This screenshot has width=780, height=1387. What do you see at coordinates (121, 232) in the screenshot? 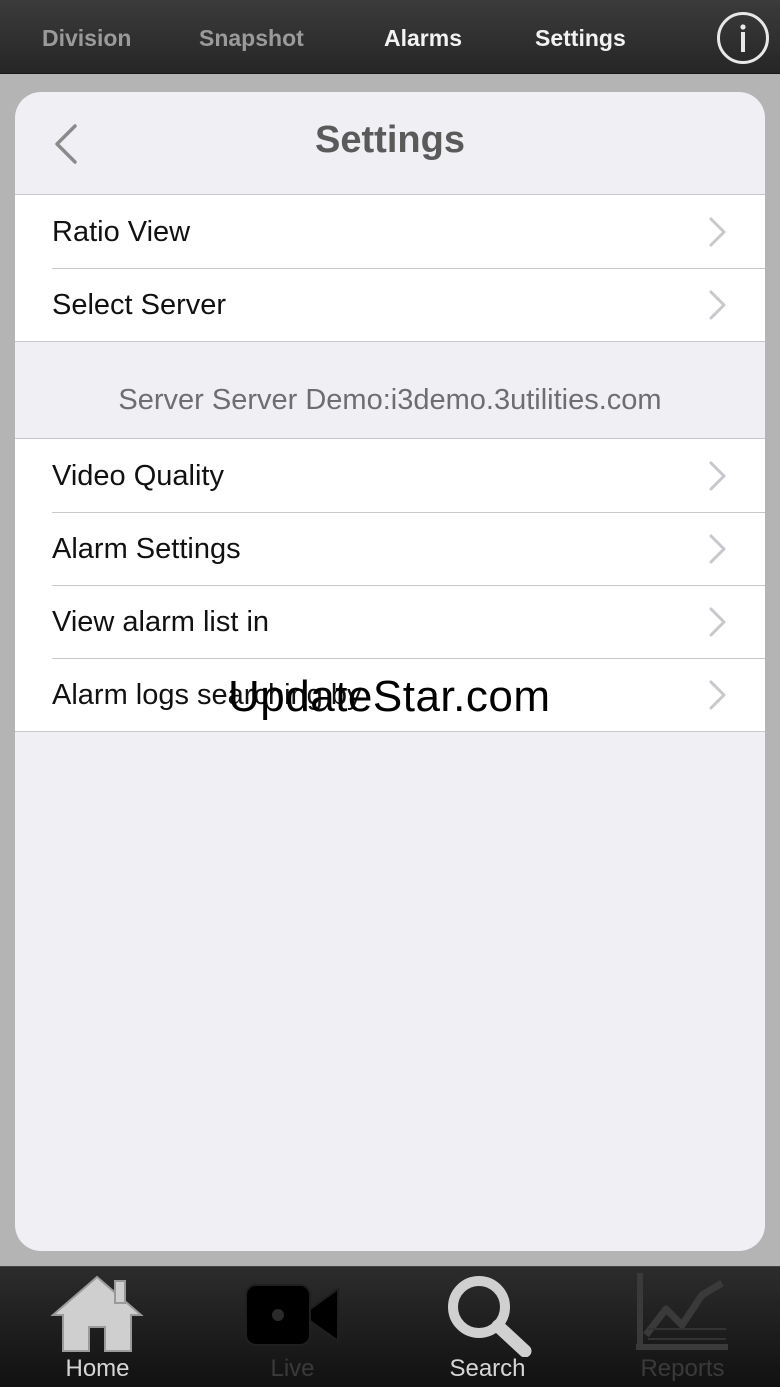
I see `row-label: Ratio View` at bounding box center [121, 232].